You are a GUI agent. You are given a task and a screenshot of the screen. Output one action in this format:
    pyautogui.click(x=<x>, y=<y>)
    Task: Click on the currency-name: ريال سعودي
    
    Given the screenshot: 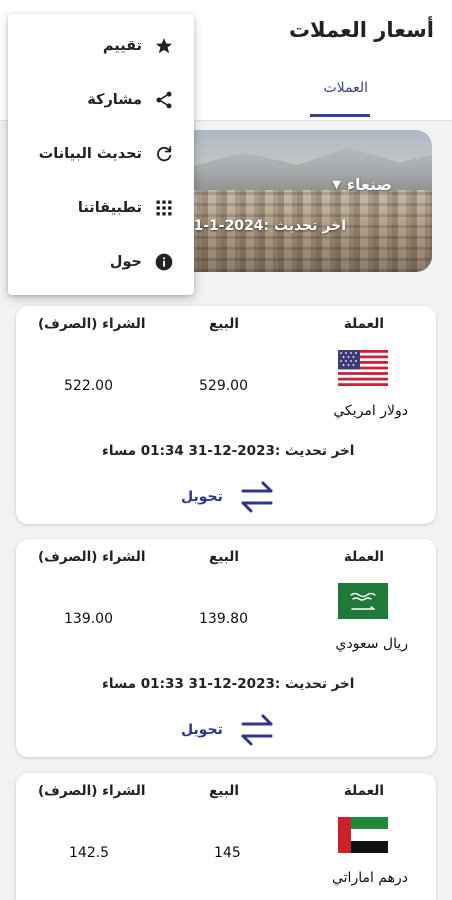 What is the action you would take?
    pyautogui.click(x=371, y=644)
    